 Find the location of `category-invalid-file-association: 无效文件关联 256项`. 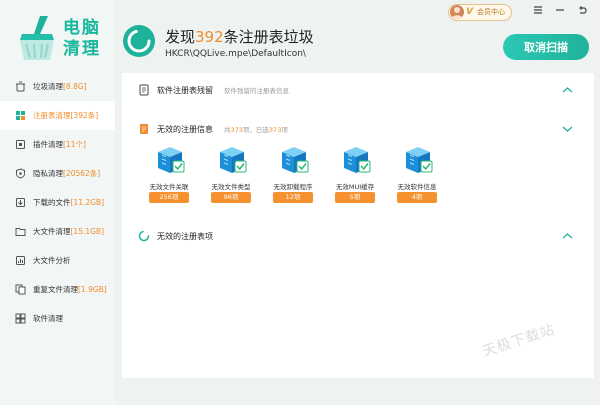

category-invalid-file-association: 无效文件关联 256项 is located at coordinates (169, 177).